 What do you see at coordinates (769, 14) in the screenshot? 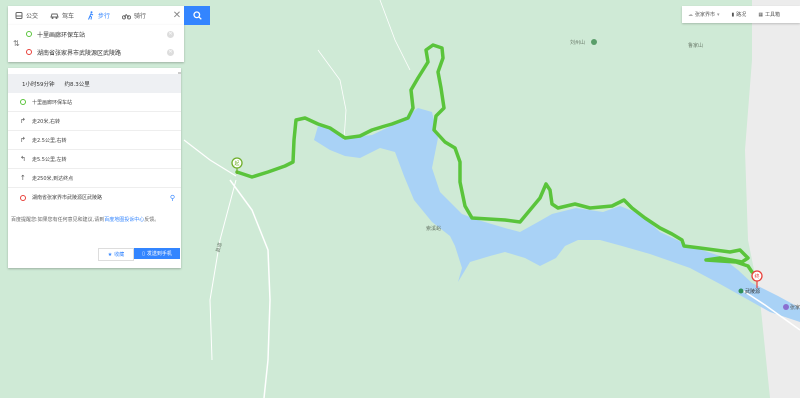
I see `toolbox-button: ▦ 工具箱` at bounding box center [769, 14].